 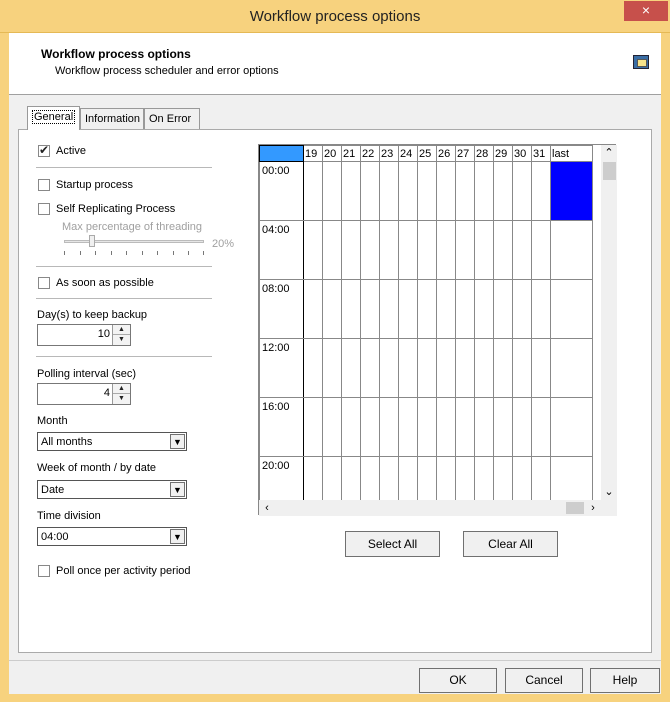 What do you see at coordinates (609, 322) in the screenshot?
I see `vertical-scrollbar: ⌃ ⌄` at bounding box center [609, 322].